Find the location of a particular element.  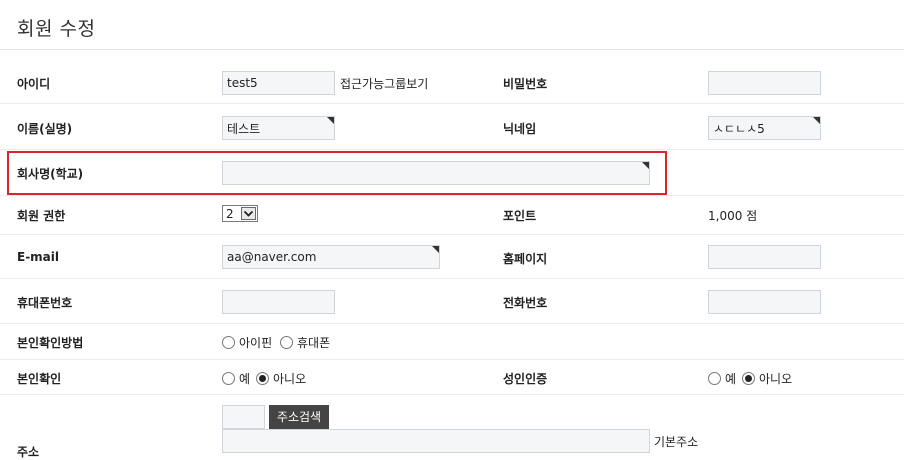

base-address-input is located at coordinates (436, 441).